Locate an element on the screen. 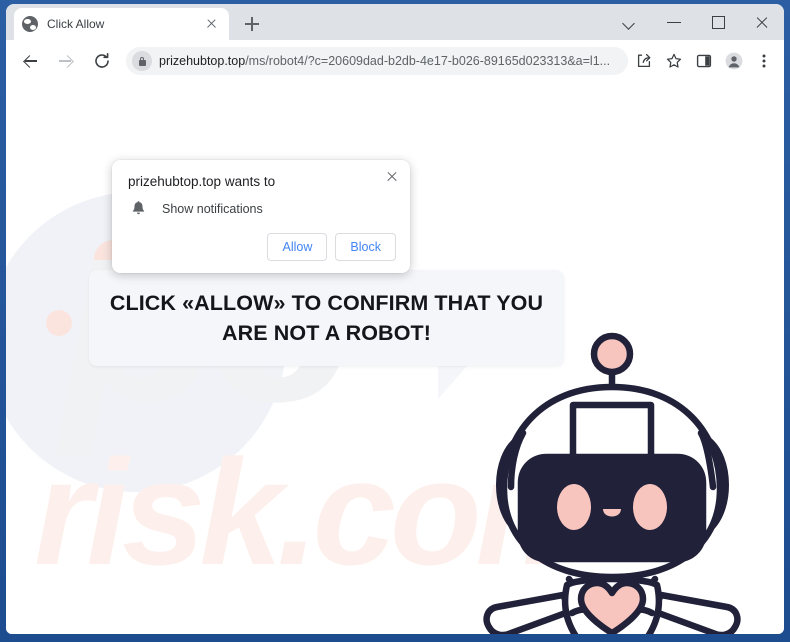 This screenshot has width=790, height=642. three-dot-menu-icon is located at coordinates (764, 61).